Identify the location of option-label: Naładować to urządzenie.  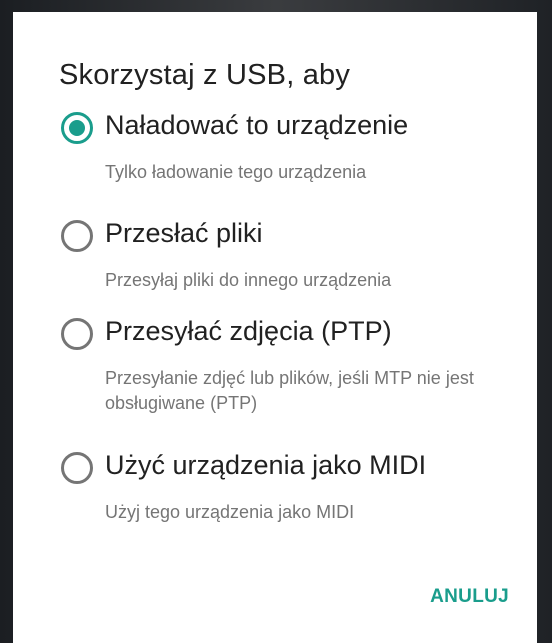
(257, 125).